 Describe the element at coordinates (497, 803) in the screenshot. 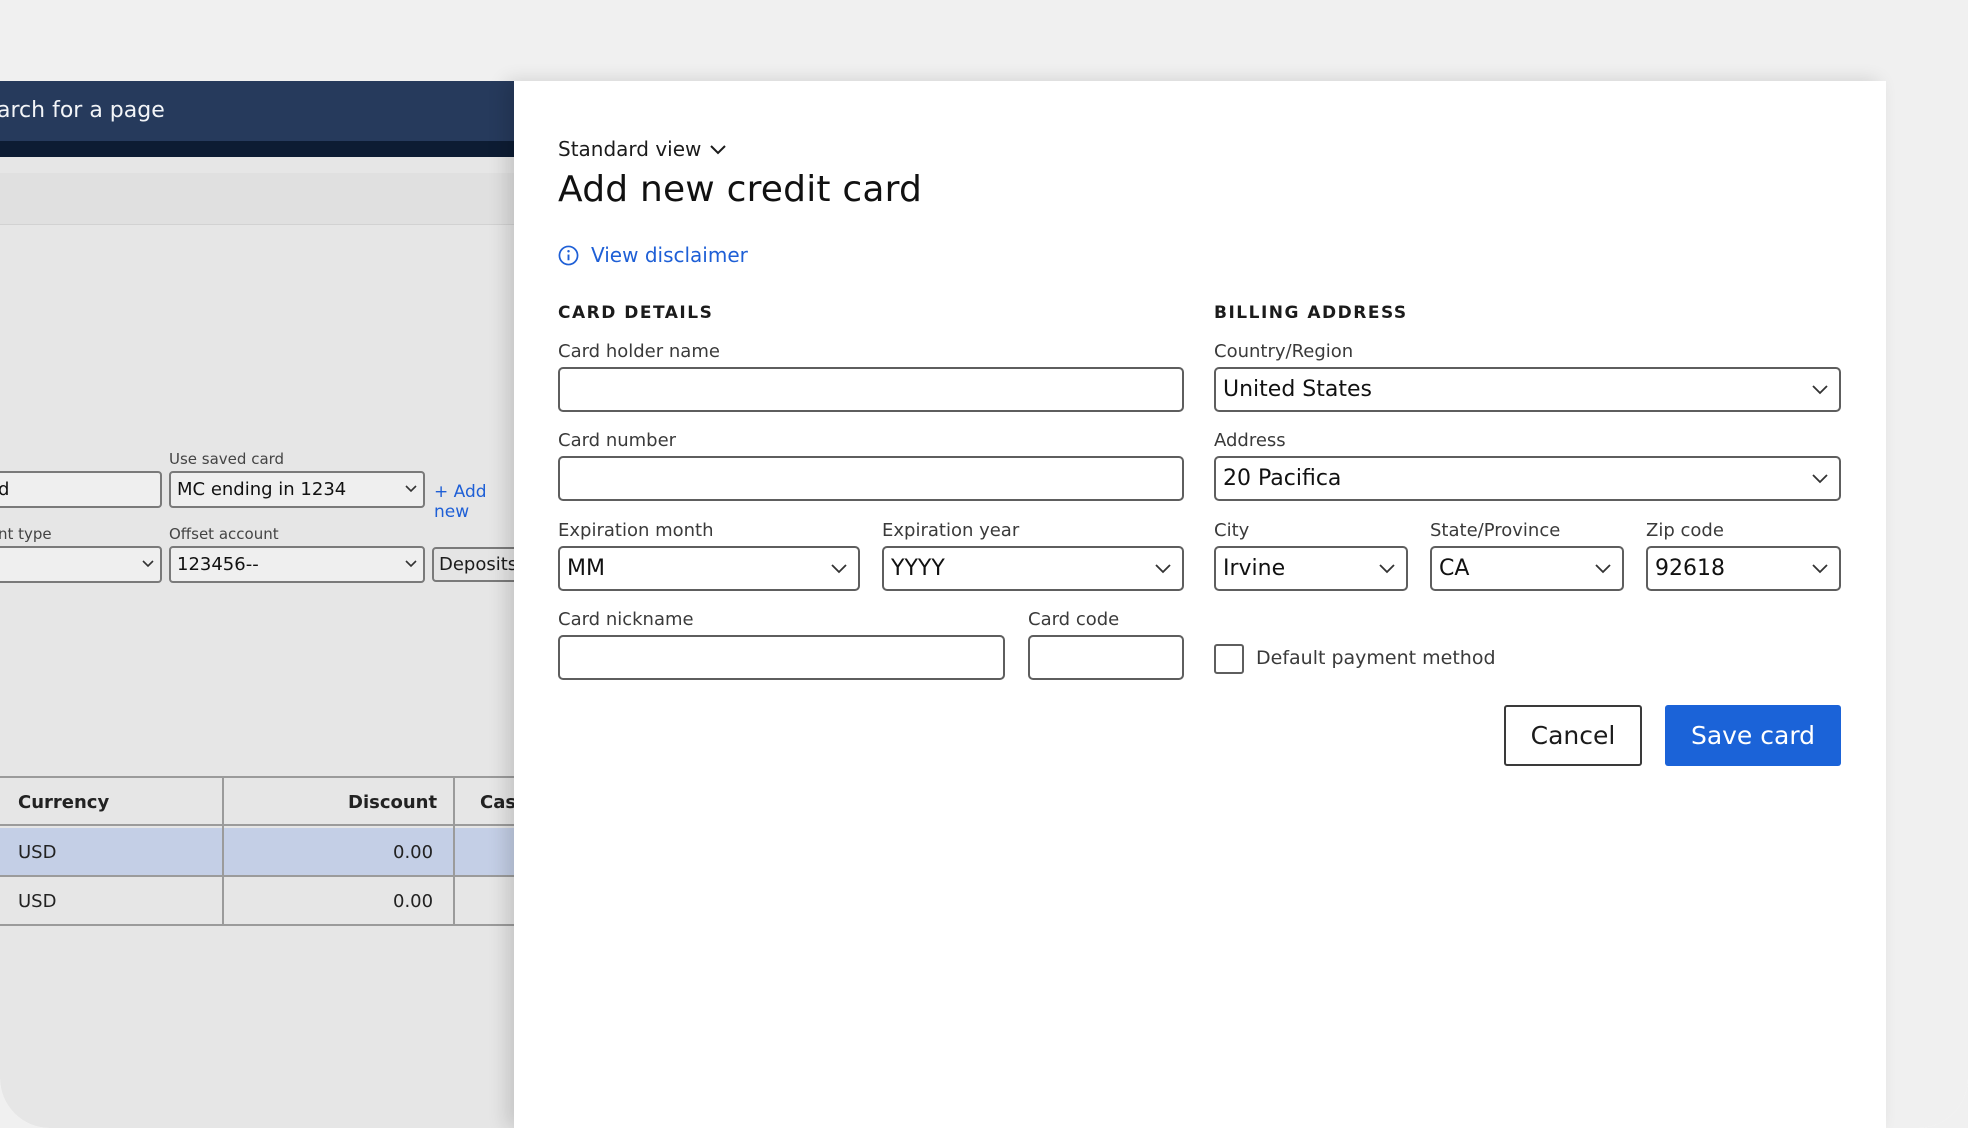

I see `grid-header-cash: Casl` at that location.